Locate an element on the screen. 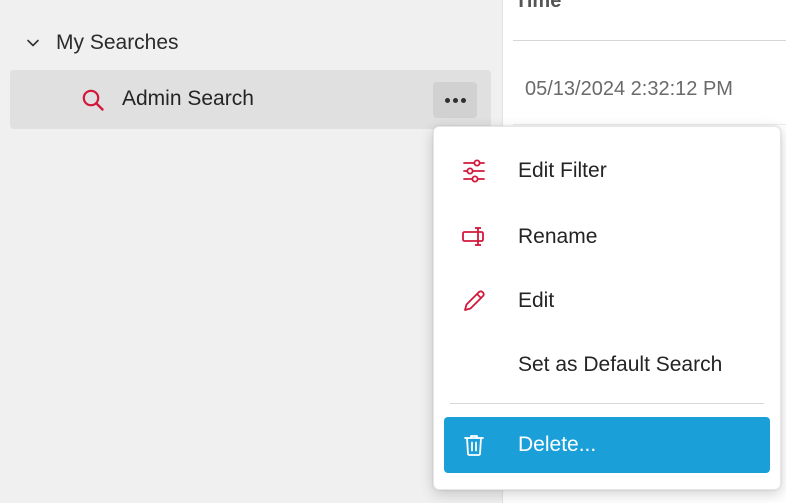  column-header-time: Time is located at coordinates (538, 6).